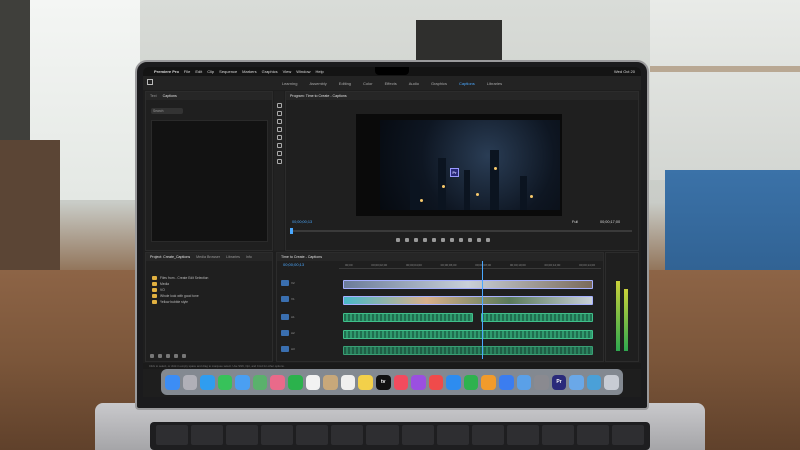  I want to click on export-frame-icon, so click(479, 240).